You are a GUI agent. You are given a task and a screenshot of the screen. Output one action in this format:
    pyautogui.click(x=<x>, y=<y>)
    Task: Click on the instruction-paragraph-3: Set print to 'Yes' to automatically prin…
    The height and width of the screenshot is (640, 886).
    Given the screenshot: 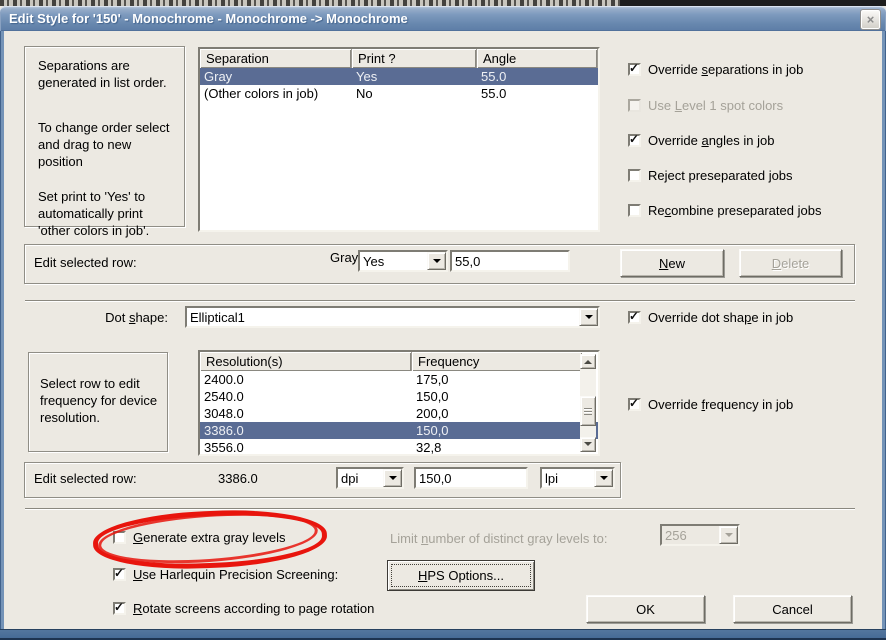 What is the action you would take?
    pyautogui.click(x=94, y=213)
    